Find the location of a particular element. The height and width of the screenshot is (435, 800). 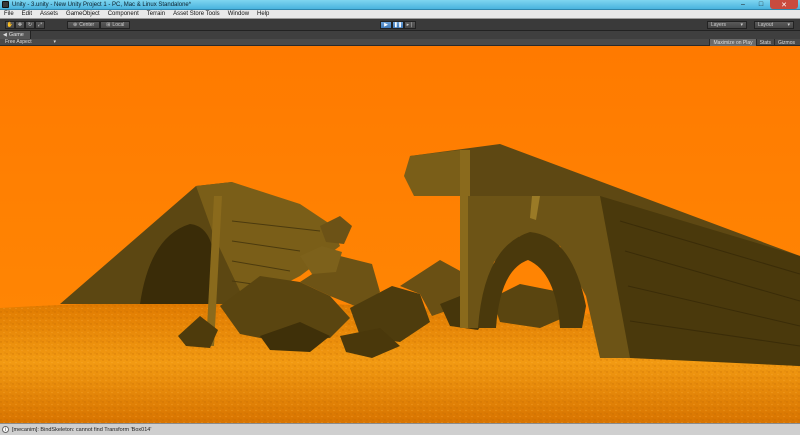

menu-window: Window is located at coordinates (238, 14).